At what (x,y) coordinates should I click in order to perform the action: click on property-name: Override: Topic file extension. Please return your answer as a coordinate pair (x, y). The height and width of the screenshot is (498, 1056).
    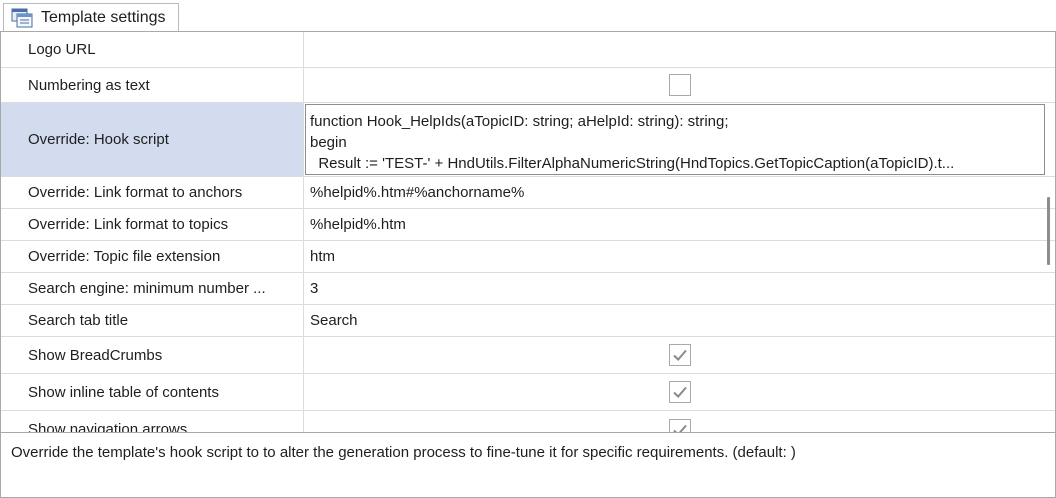
    Looking at the image, I should click on (152, 256).